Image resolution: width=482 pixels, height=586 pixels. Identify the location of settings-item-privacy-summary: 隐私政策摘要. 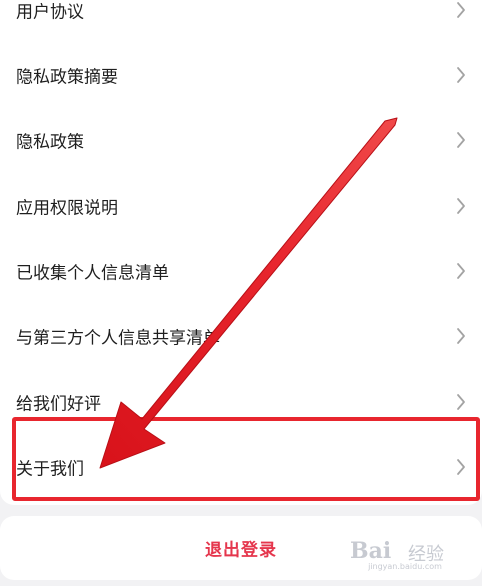
(241, 75).